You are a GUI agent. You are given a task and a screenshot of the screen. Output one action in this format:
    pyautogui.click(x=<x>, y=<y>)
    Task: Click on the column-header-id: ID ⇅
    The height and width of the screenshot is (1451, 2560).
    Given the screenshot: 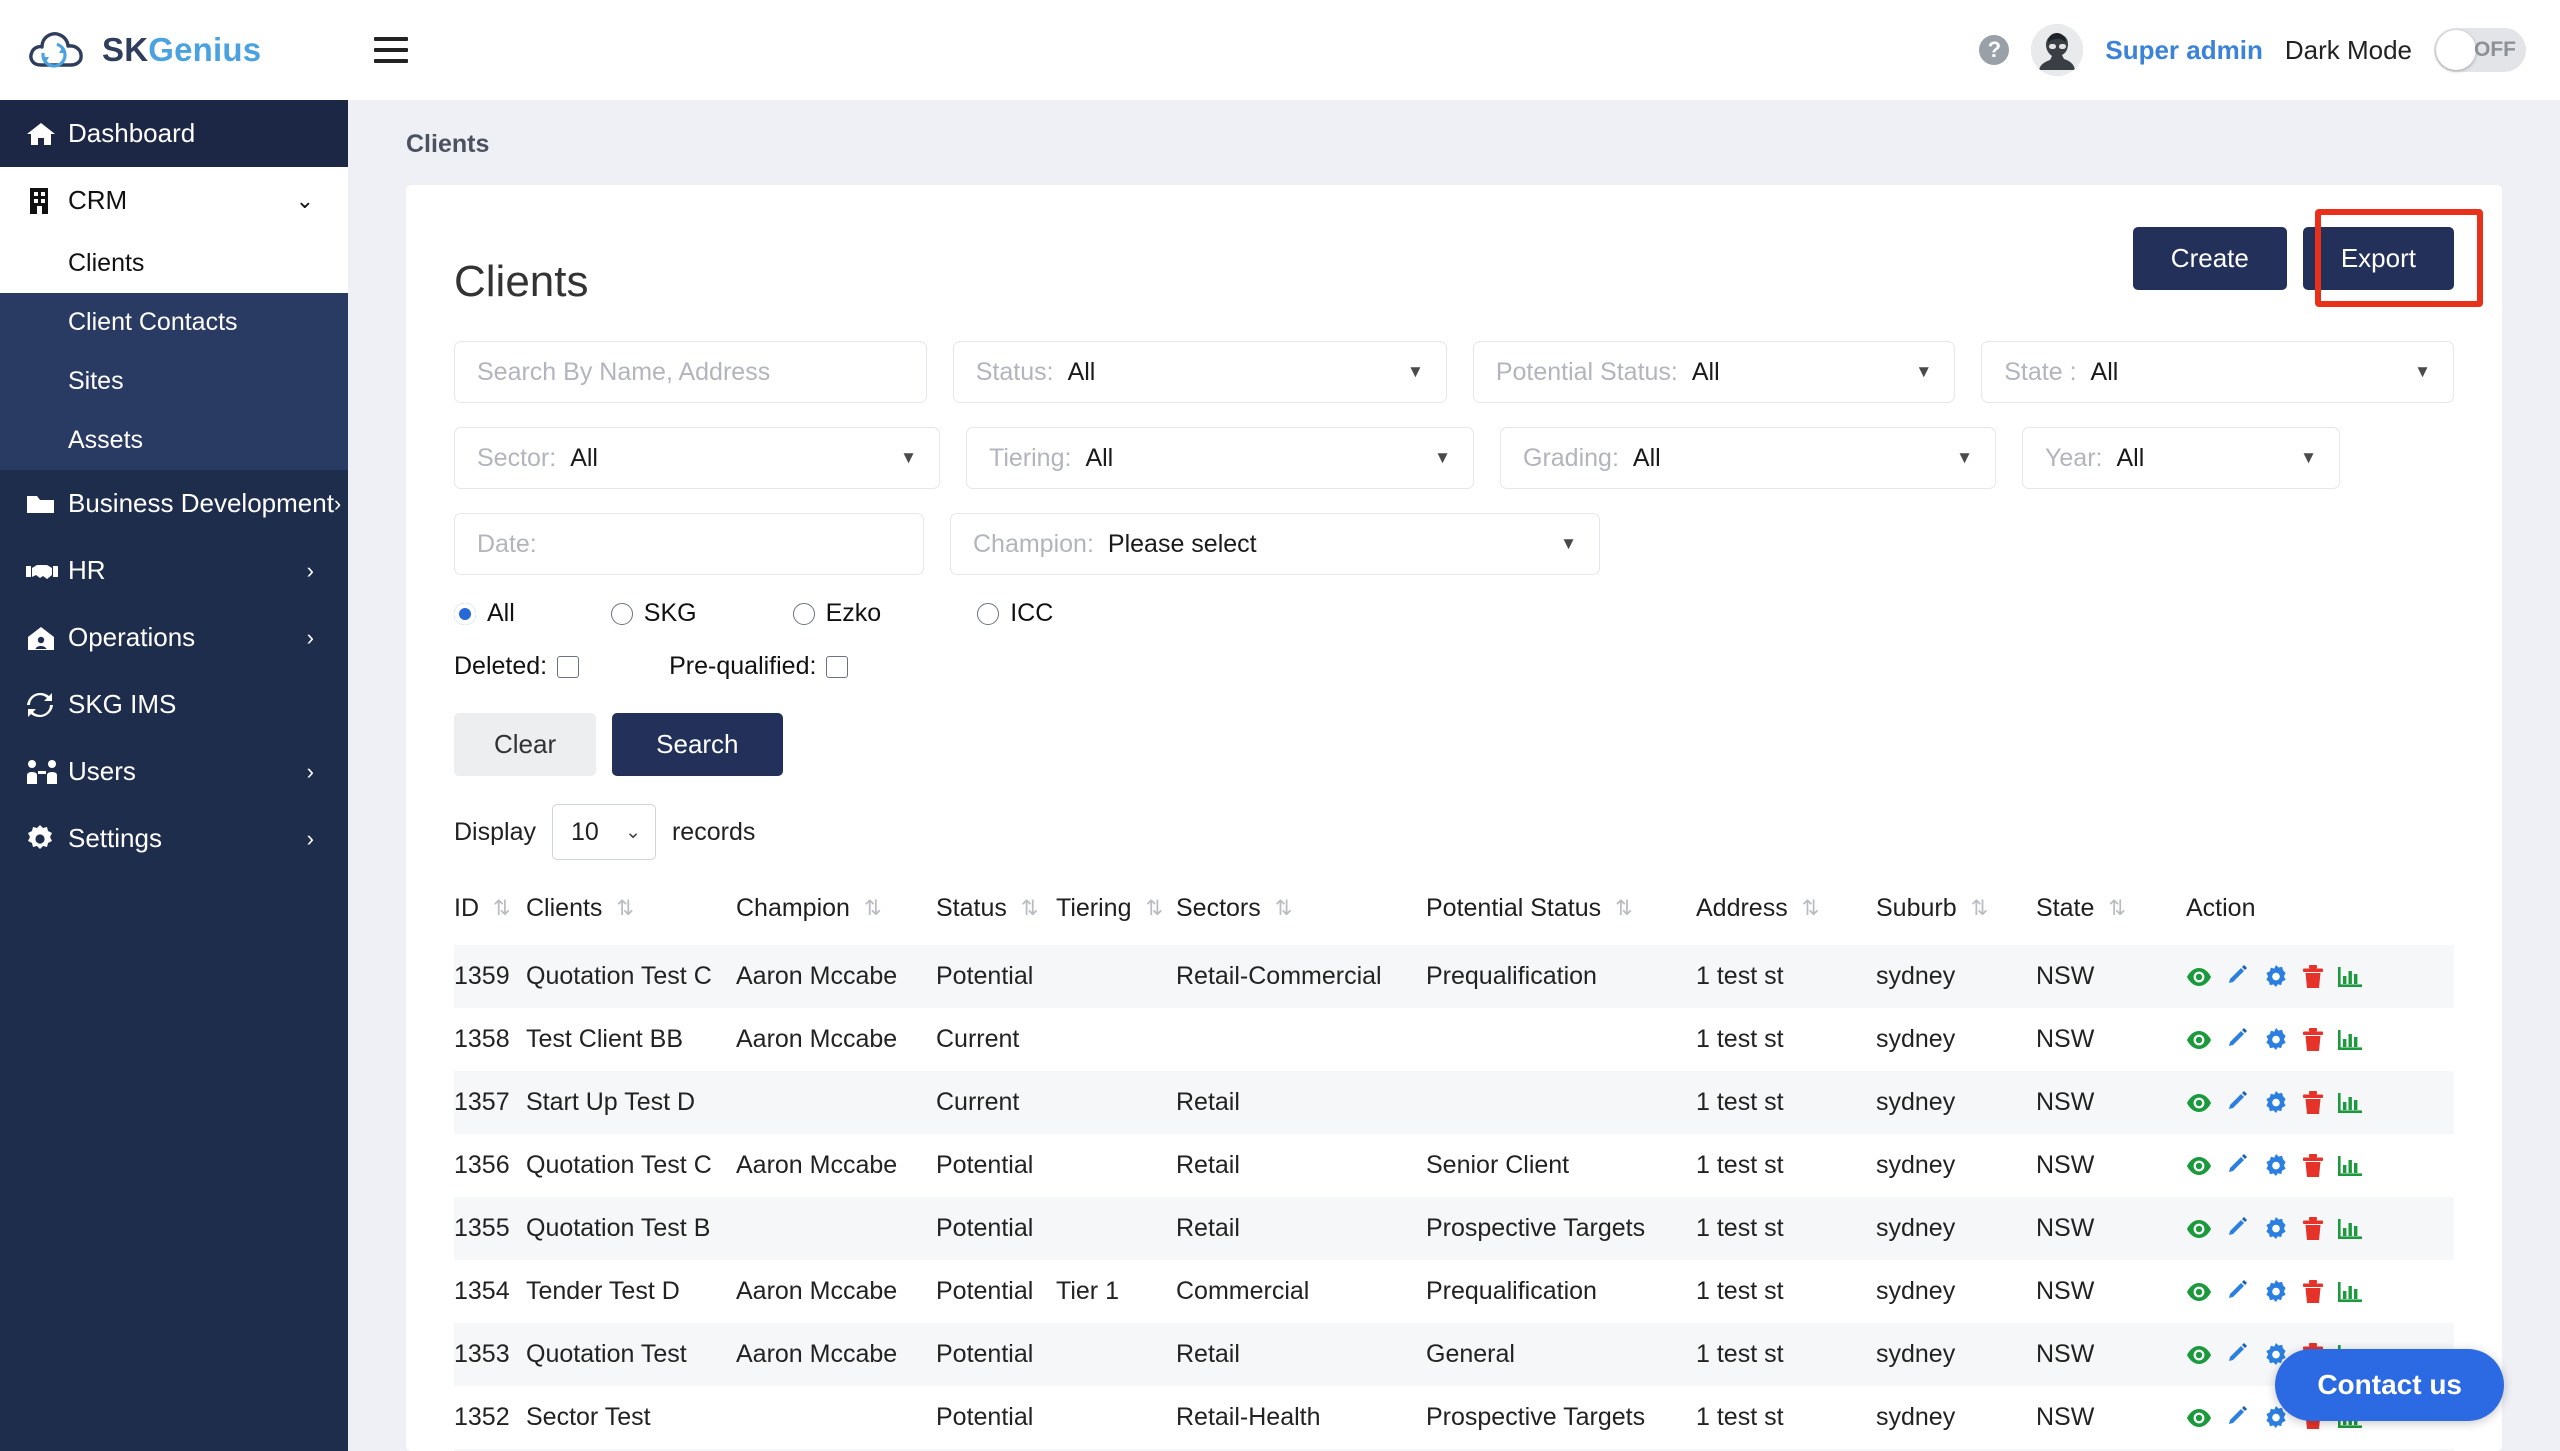 What is the action you would take?
    pyautogui.click(x=490, y=911)
    